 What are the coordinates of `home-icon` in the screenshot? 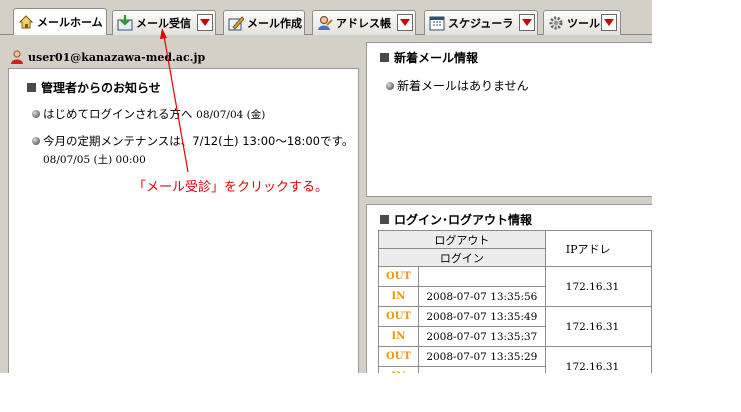 It's located at (26, 22).